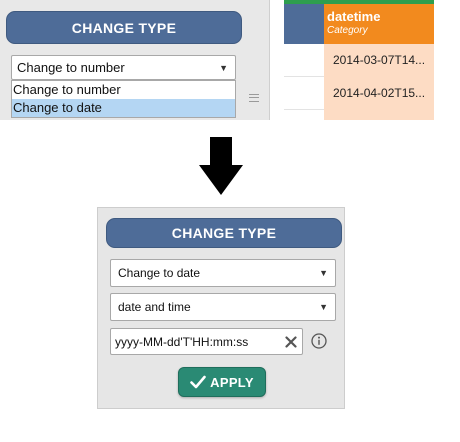  What do you see at coordinates (182, 341) in the screenshot?
I see `date-format-value: yyyy-MM-dd'T'HH:mm:ss` at bounding box center [182, 341].